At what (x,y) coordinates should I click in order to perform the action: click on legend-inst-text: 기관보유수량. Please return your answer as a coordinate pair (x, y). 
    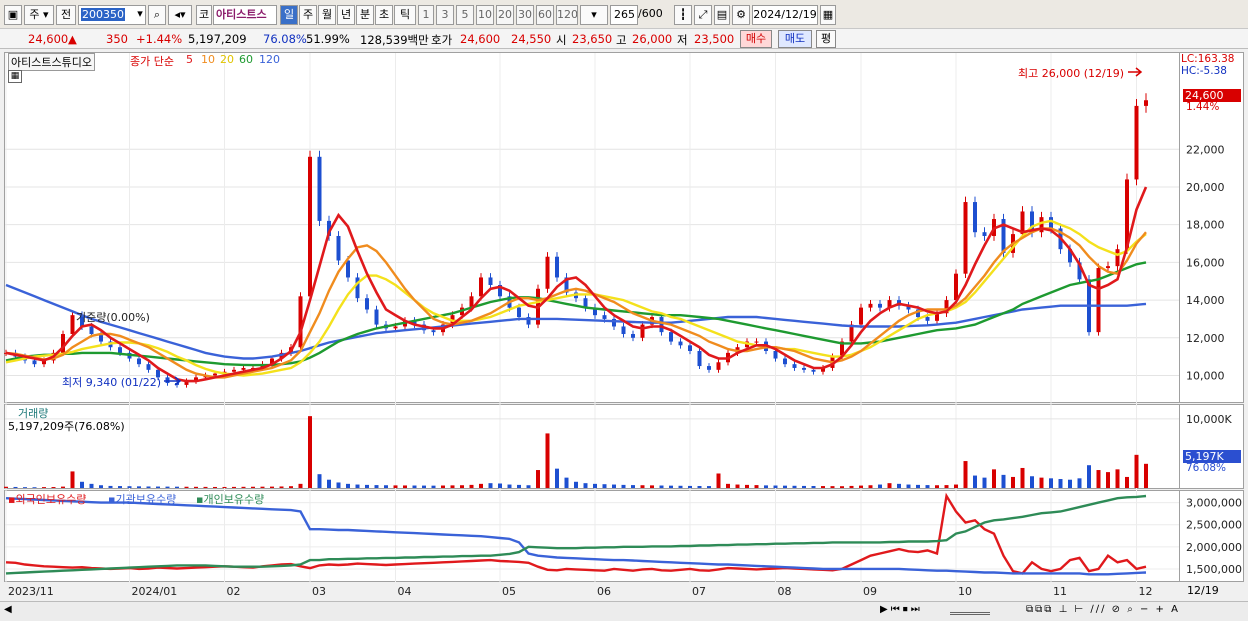
    Looking at the image, I should click on (146, 499).